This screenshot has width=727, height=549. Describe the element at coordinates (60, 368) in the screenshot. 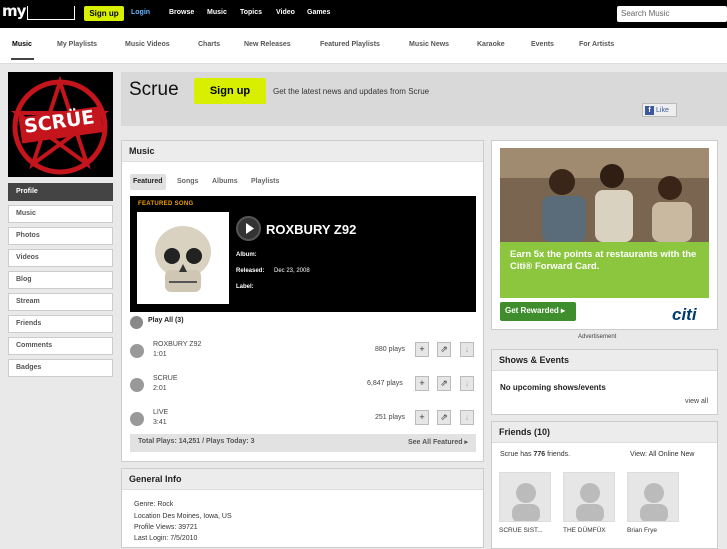

I see `sidebar-item-badges: Badges` at that location.